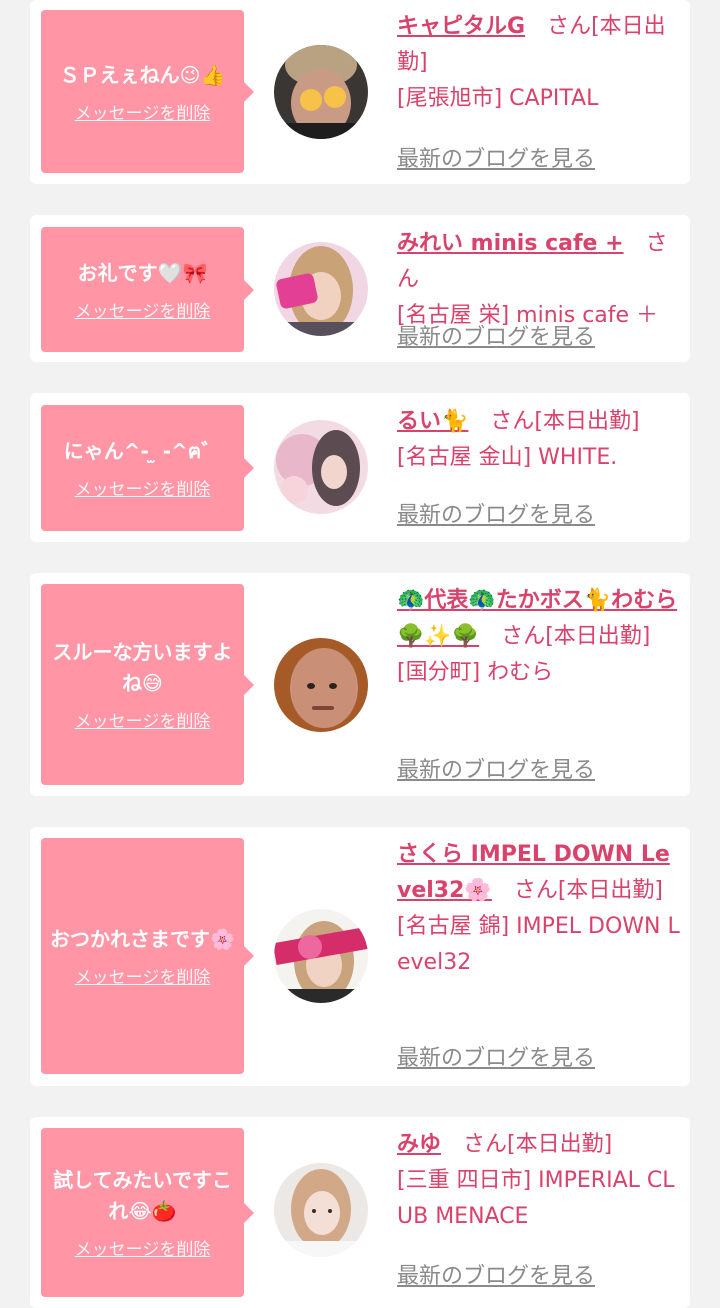 This screenshot has width=720, height=1308. Describe the element at coordinates (142, 272) in the screenshot. I see `message-text: お礼です🤍🎀` at that location.